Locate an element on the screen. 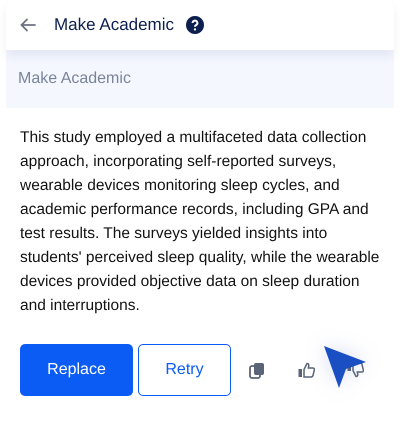 This screenshot has width=400, height=439. replace-button: Replace is located at coordinates (76, 370).